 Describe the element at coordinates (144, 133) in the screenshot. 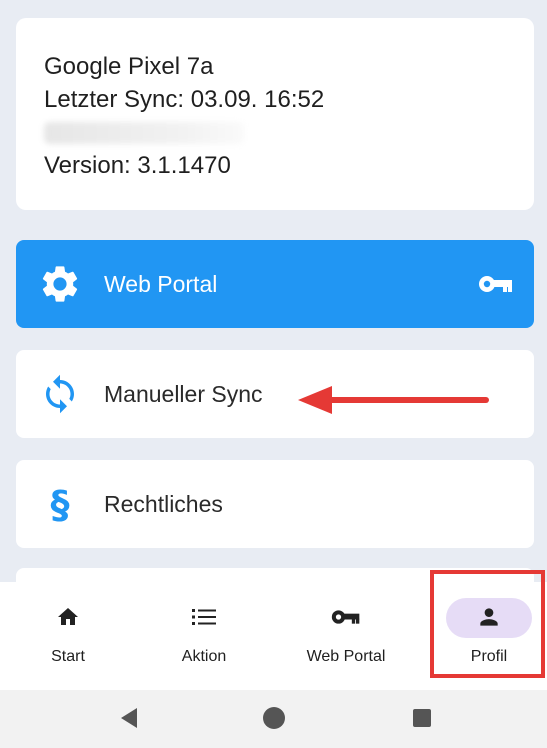

I see `redaction-blur` at that location.